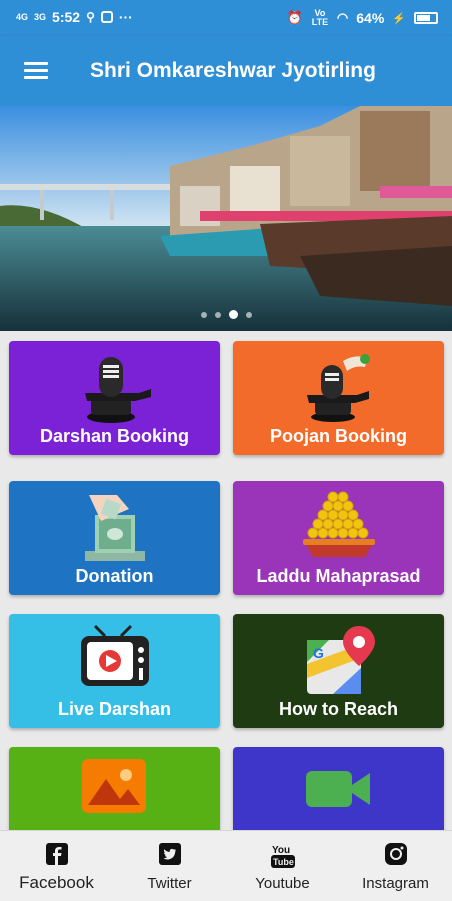 This screenshot has width=452, height=901. What do you see at coordinates (125, 17) in the screenshot?
I see `more-notifications-icon: ···` at bounding box center [125, 17].